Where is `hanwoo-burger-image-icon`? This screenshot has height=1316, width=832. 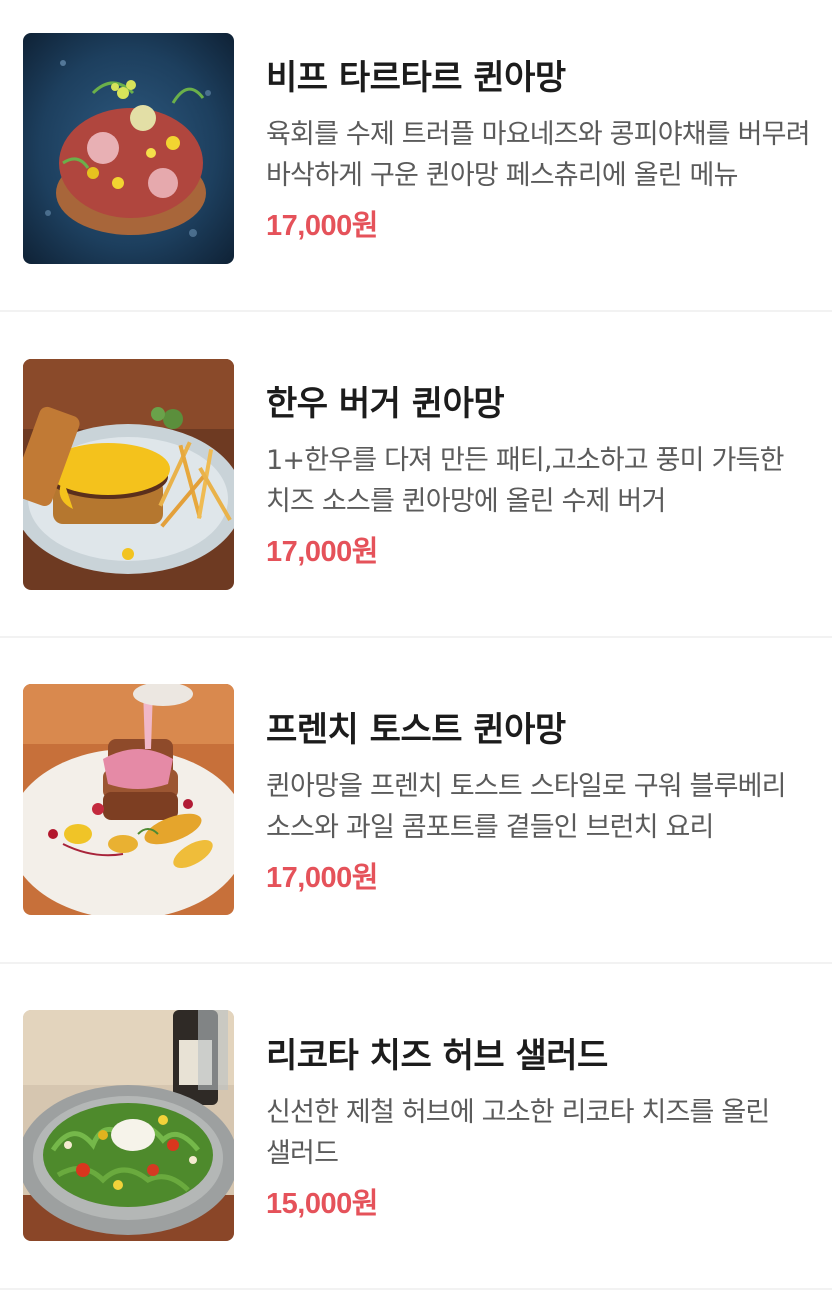 hanwoo-burger-image-icon is located at coordinates (128, 474).